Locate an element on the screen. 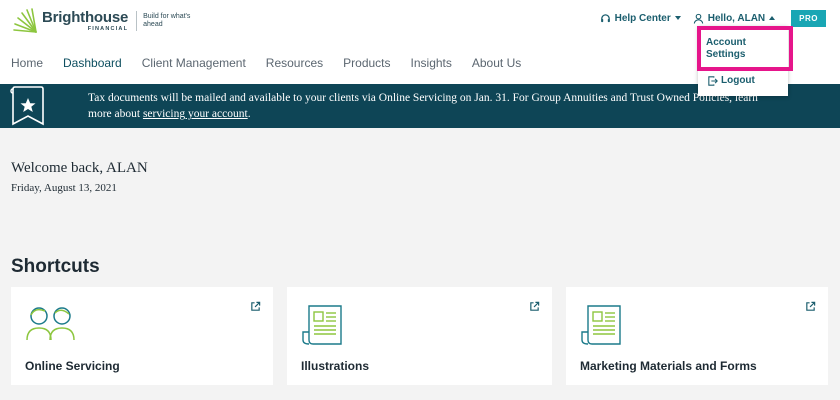  card-label: Marketing Materials and Forms is located at coordinates (668, 366).